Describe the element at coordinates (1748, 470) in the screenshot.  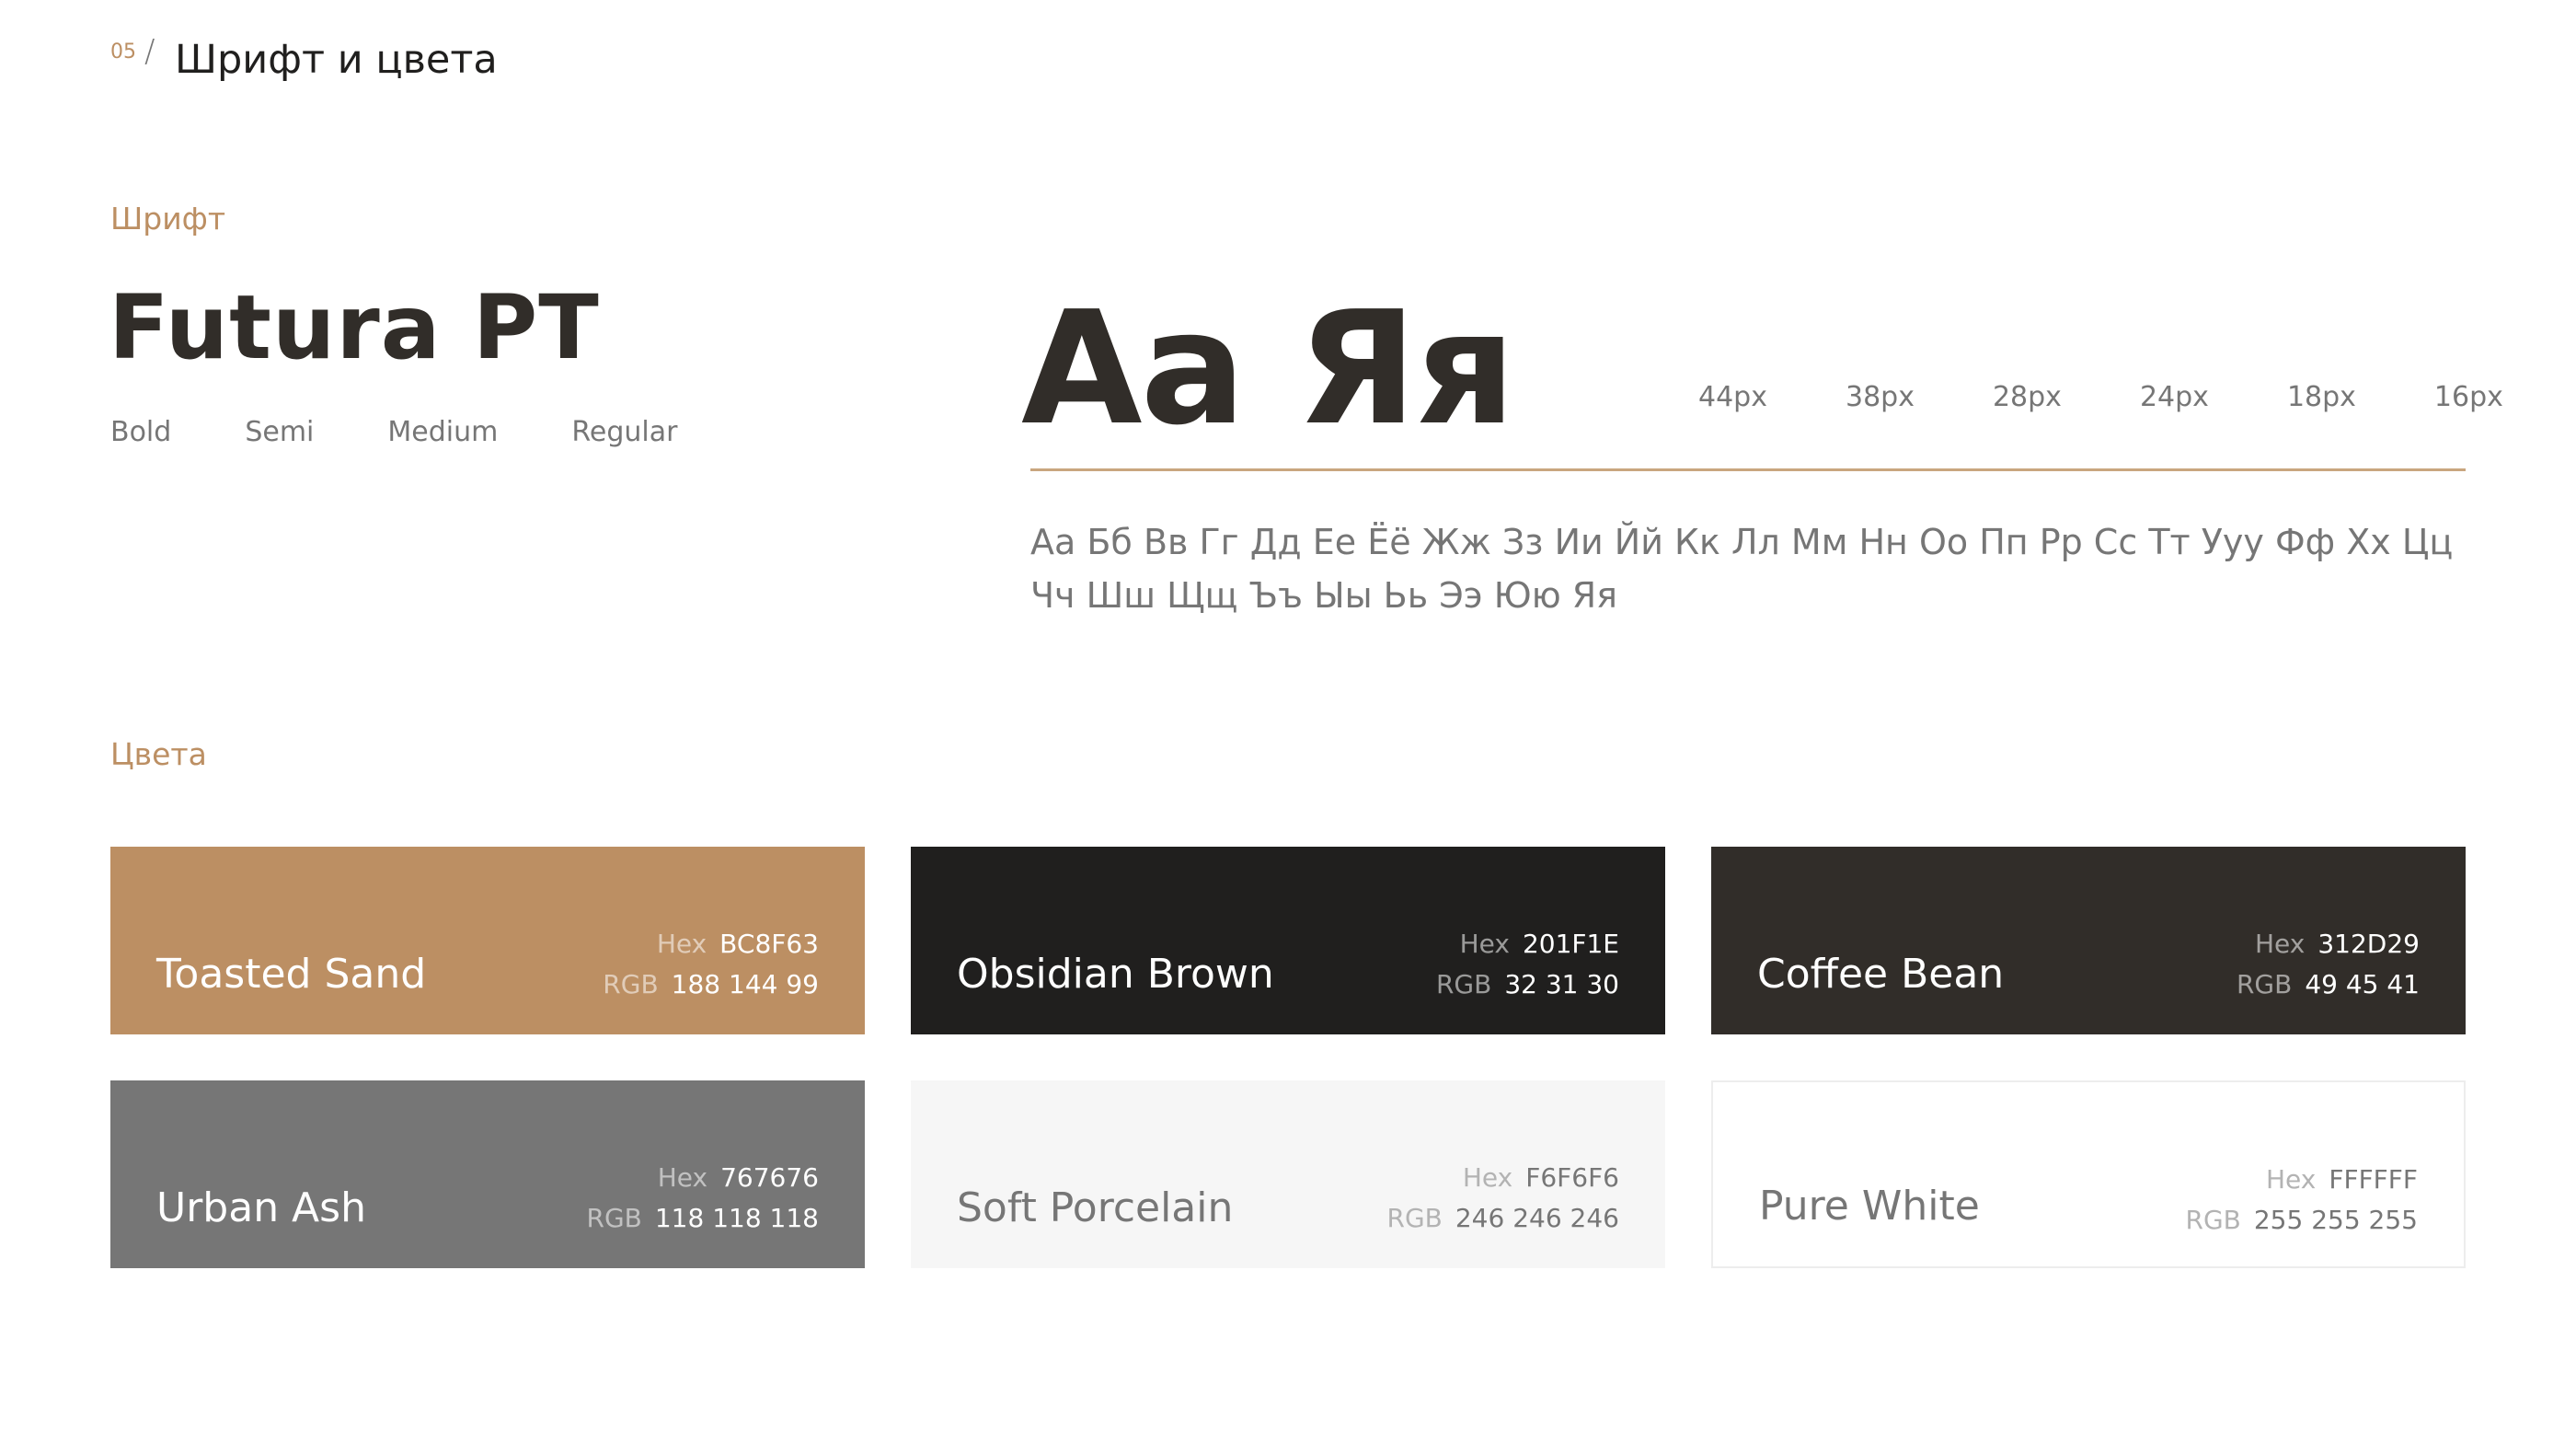
I see `font-divider` at that location.